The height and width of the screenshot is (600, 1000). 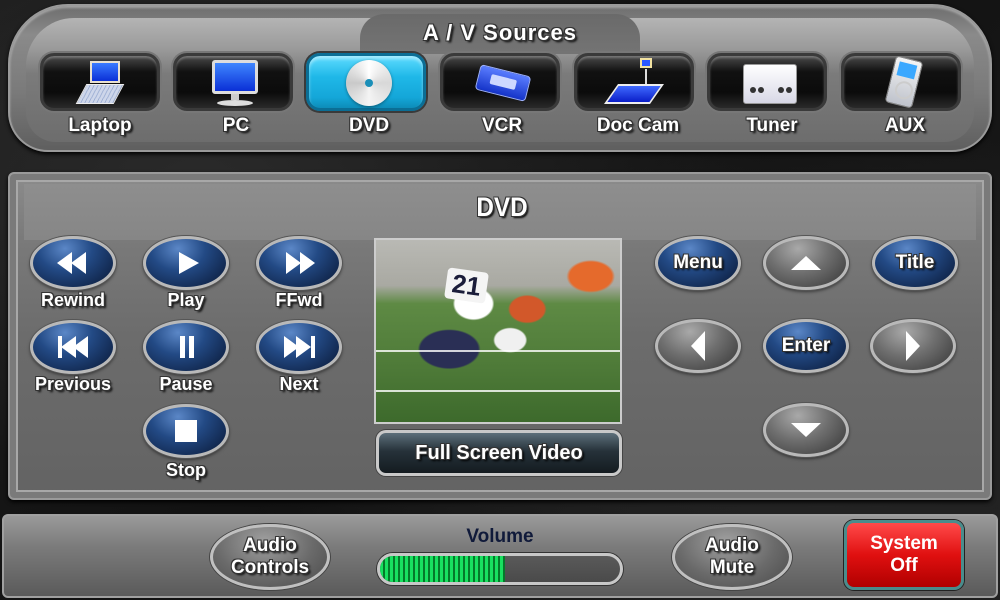 What do you see at coordinates (905, 125) in the screenshot?
I see `source-label-aux: AUX` at bounding box center [905, 125].